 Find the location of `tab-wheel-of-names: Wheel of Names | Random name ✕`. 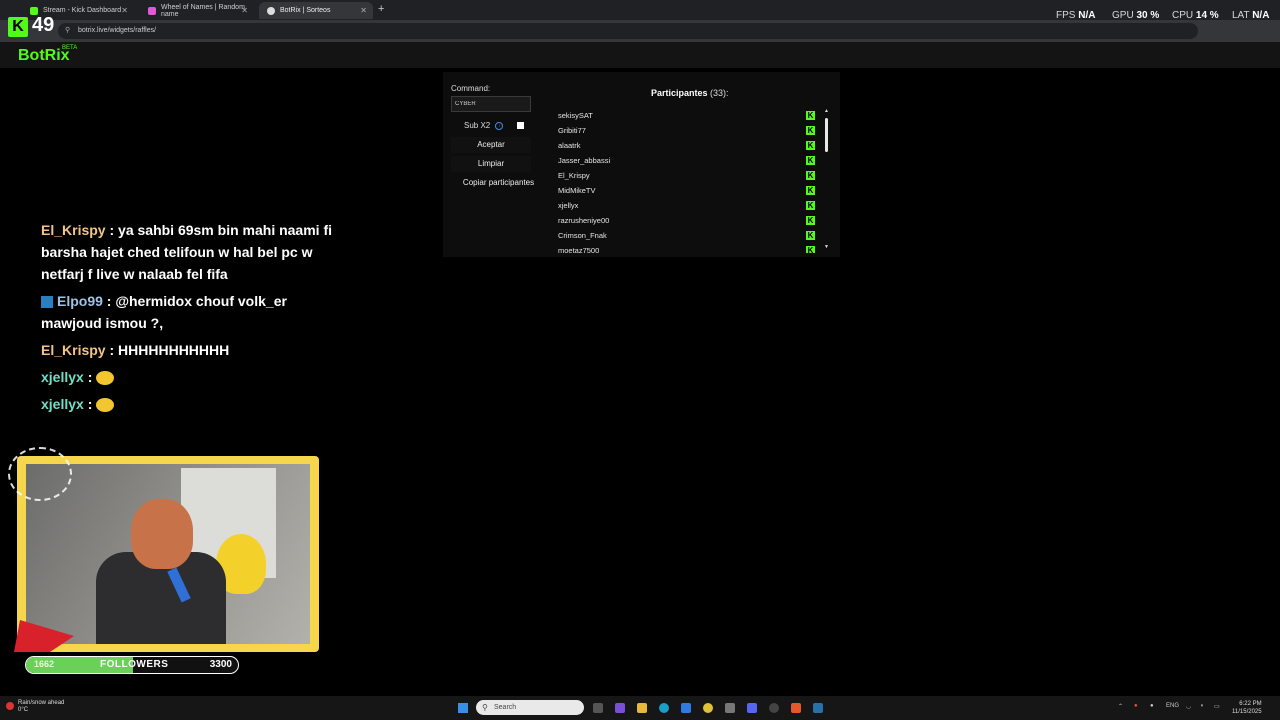

tab-wheel-of-names: Wheel of Names | Random name ✕ is located at coordinates (197, 10).